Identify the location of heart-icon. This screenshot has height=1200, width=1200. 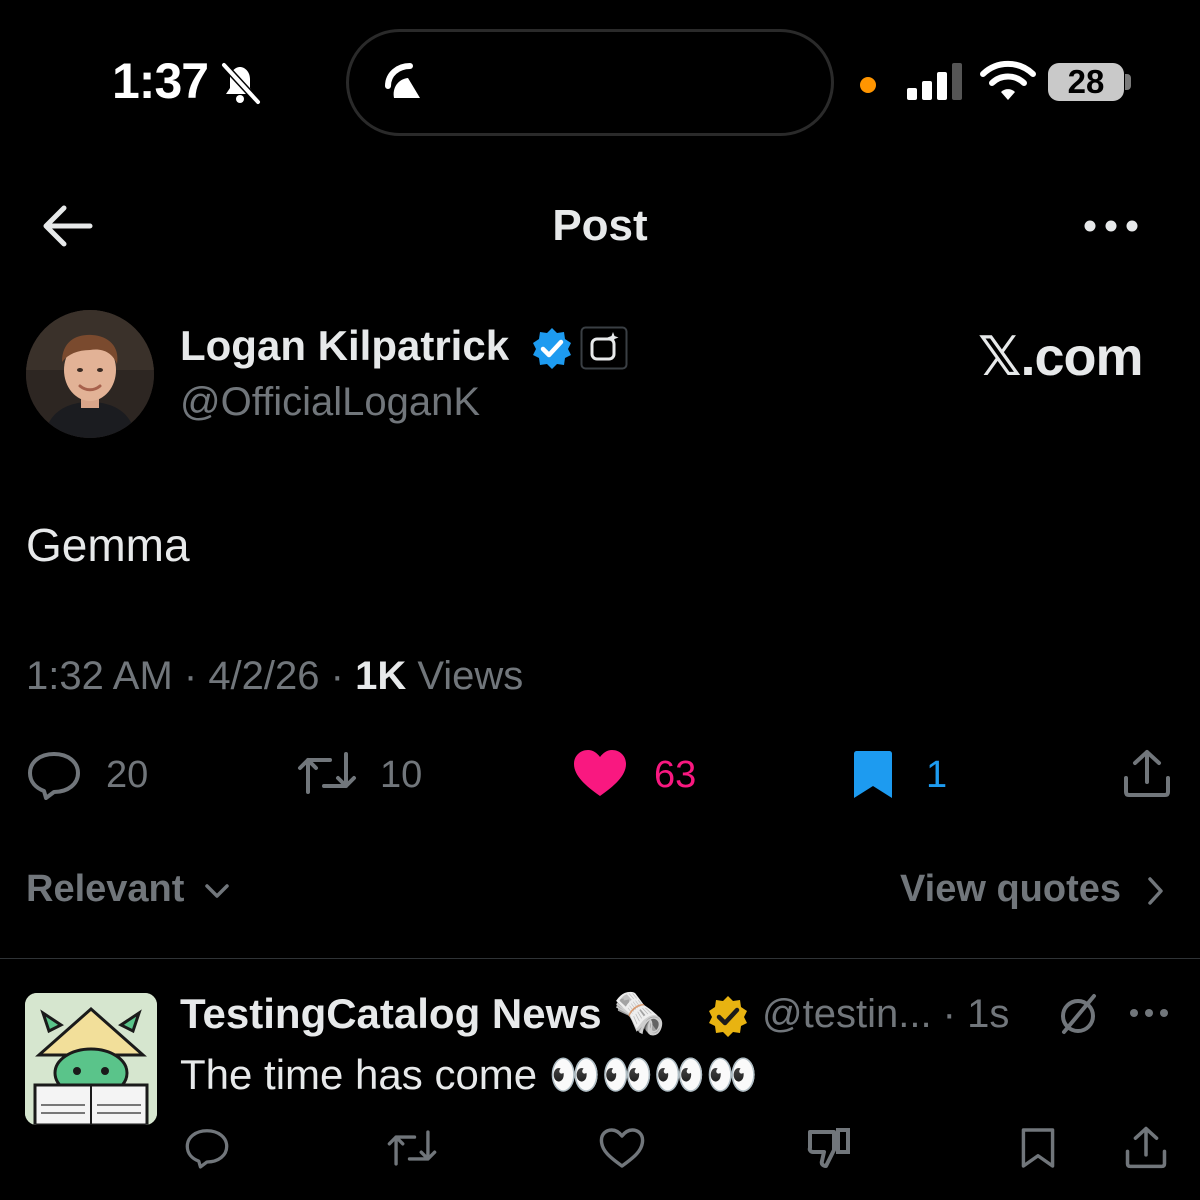
(600, 773).